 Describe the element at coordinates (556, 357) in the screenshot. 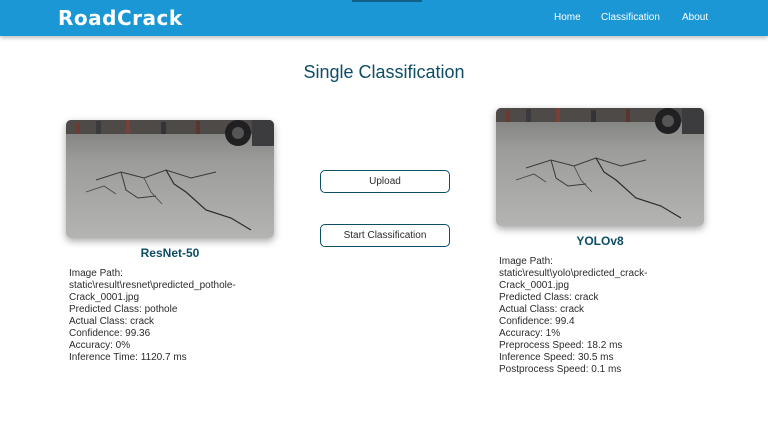

I see `yolo-info-line: Inference Speed: 30.5 ms` at that location.